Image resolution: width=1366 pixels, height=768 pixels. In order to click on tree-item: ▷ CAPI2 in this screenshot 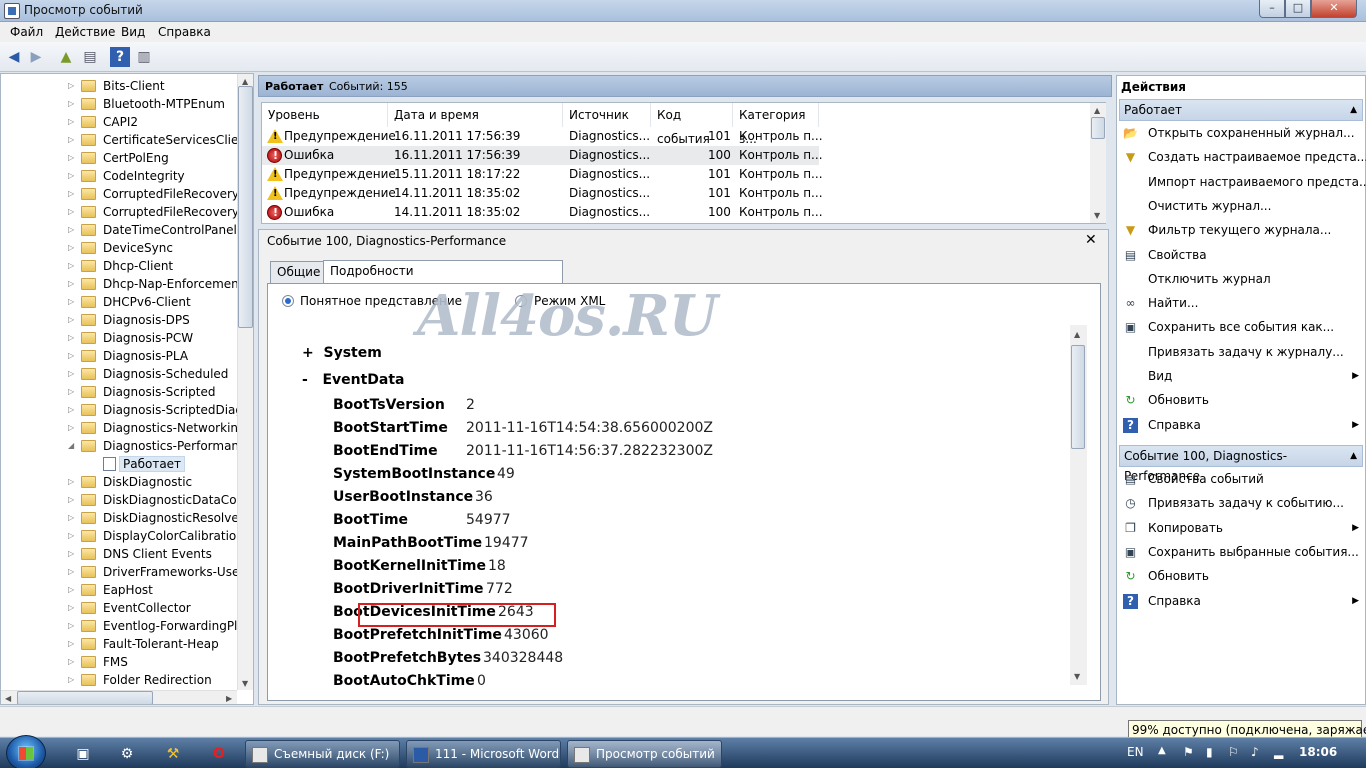, I will do `click(119, 122)`.